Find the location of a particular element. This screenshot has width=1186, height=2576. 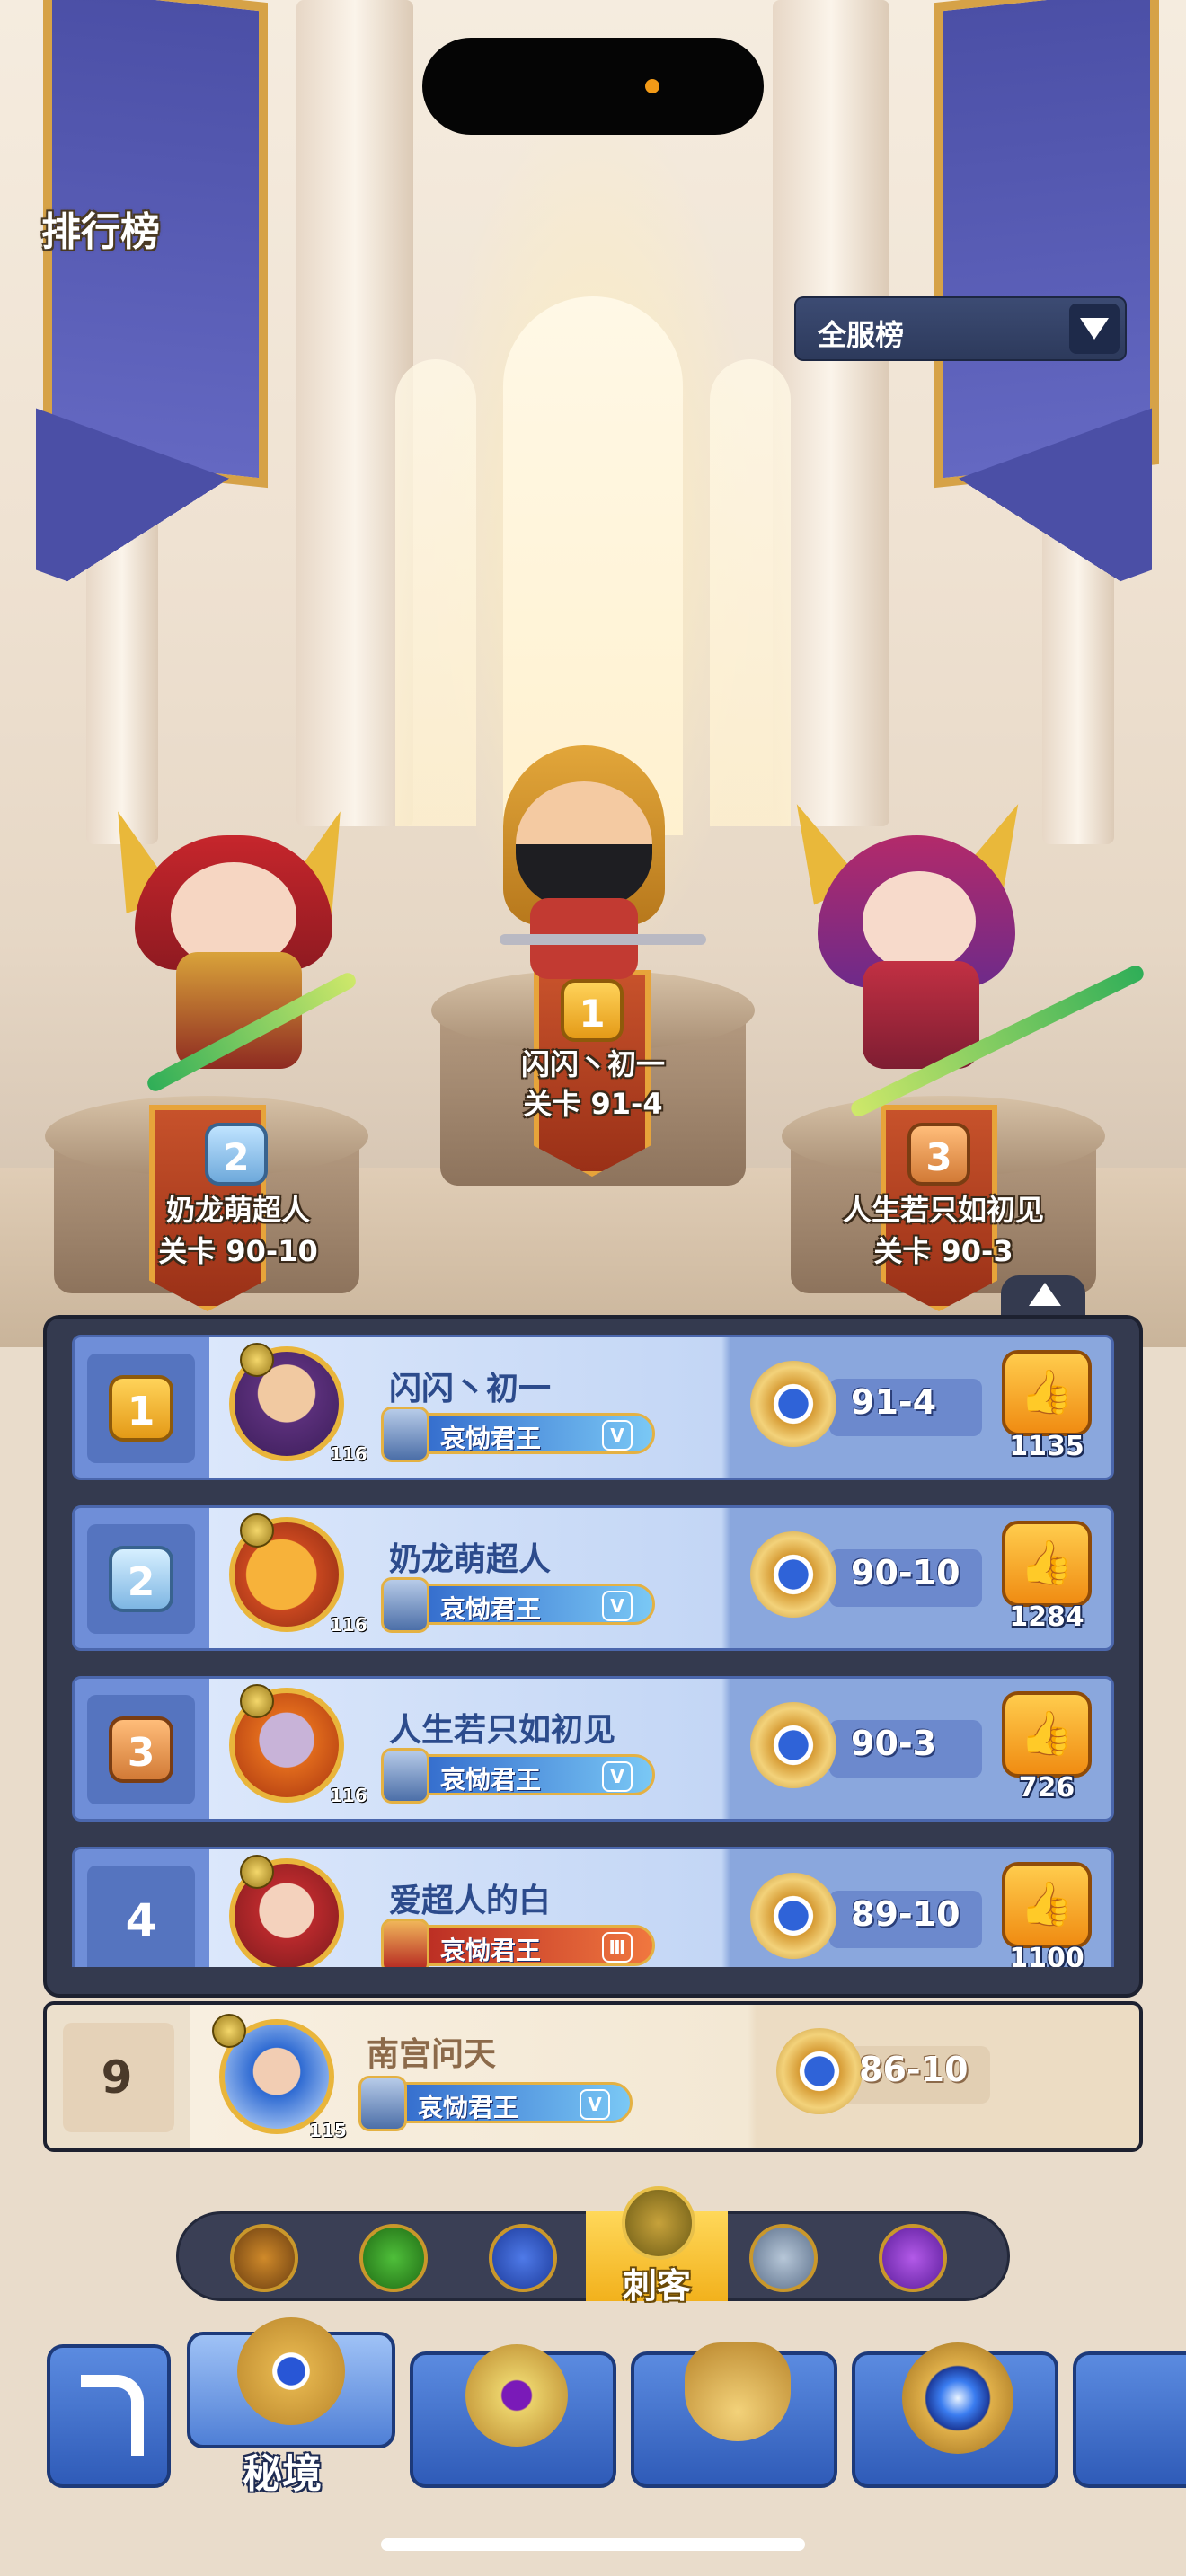

tab-priest-cross-icon is located at coordinates (783, 2258).